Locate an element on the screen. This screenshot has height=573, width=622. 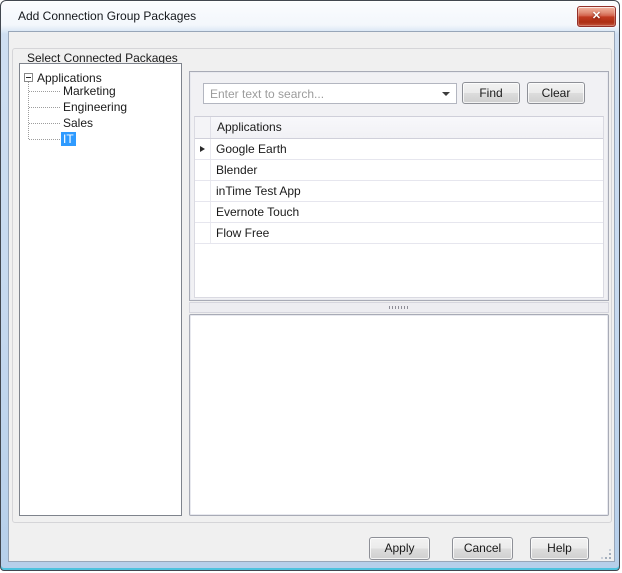
app-name-cell: Google Earth is located at coordinates (251, 149).